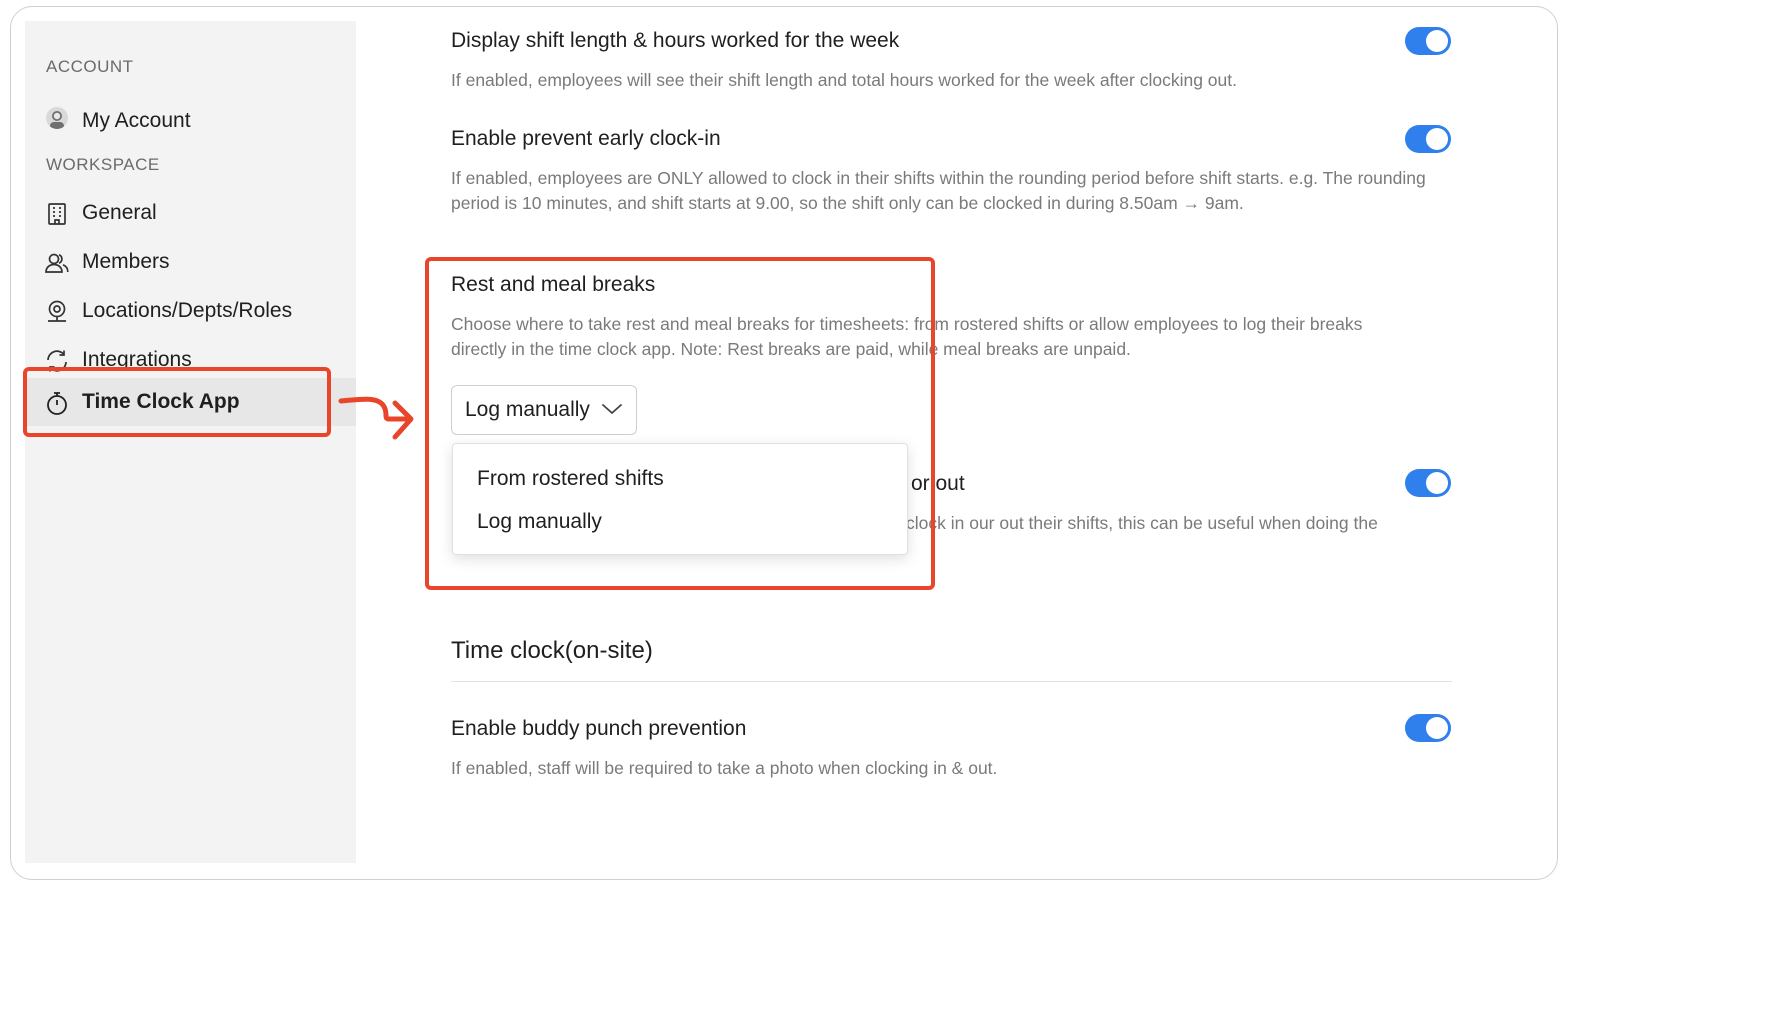 The width and height of the screenshot is (1787, 1016). What do you see at coordinates (1428, 139) in the screenshot?
I see `toggle-early-clockin` at bounding box center [1428, 139].